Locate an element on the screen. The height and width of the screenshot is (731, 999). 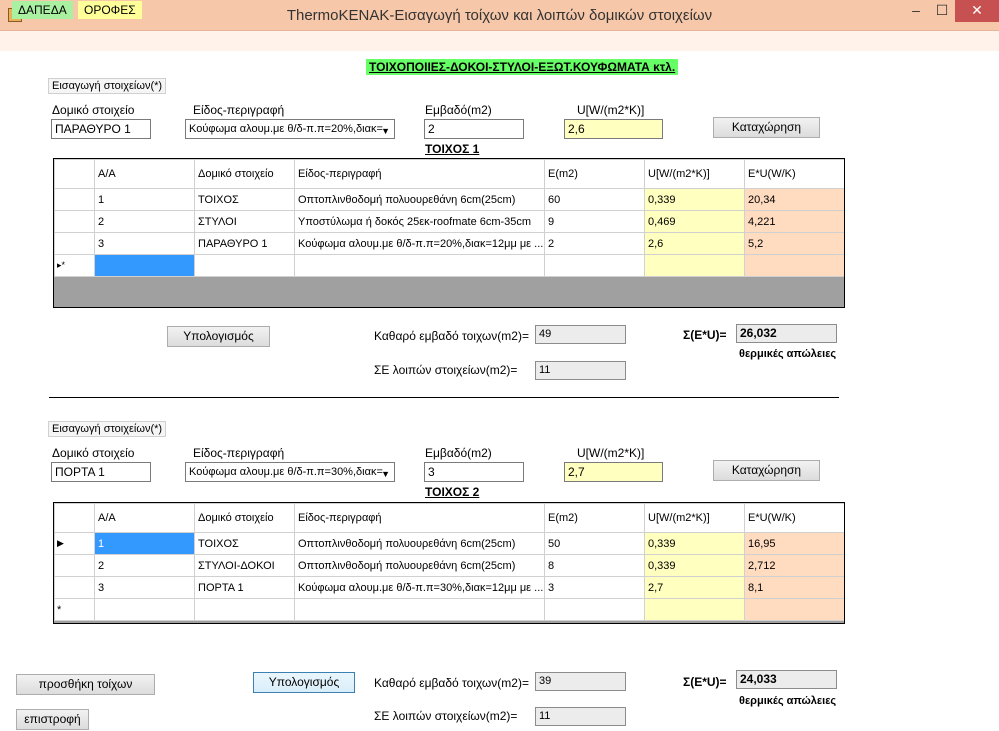
cell-u: 2,6 is located at coordinates (694, 243).